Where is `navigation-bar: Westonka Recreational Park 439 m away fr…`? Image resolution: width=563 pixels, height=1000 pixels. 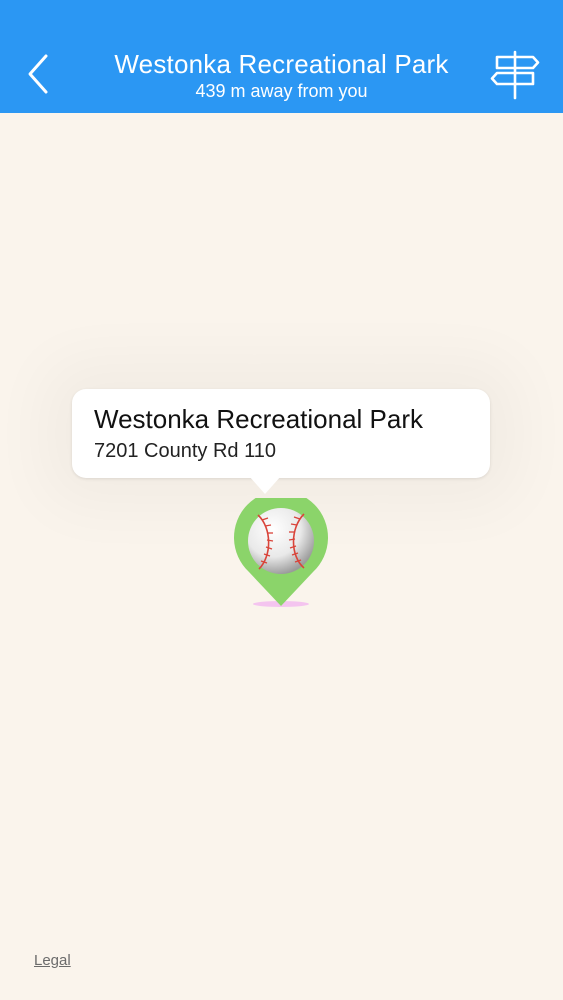
navigation-bar: Westonka Recreational Park 439 m away fr… is located at coordinates (281, 56).